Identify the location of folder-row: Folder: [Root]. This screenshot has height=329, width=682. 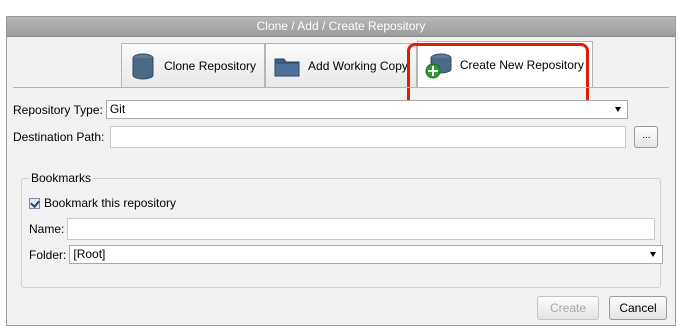
(346, 254).